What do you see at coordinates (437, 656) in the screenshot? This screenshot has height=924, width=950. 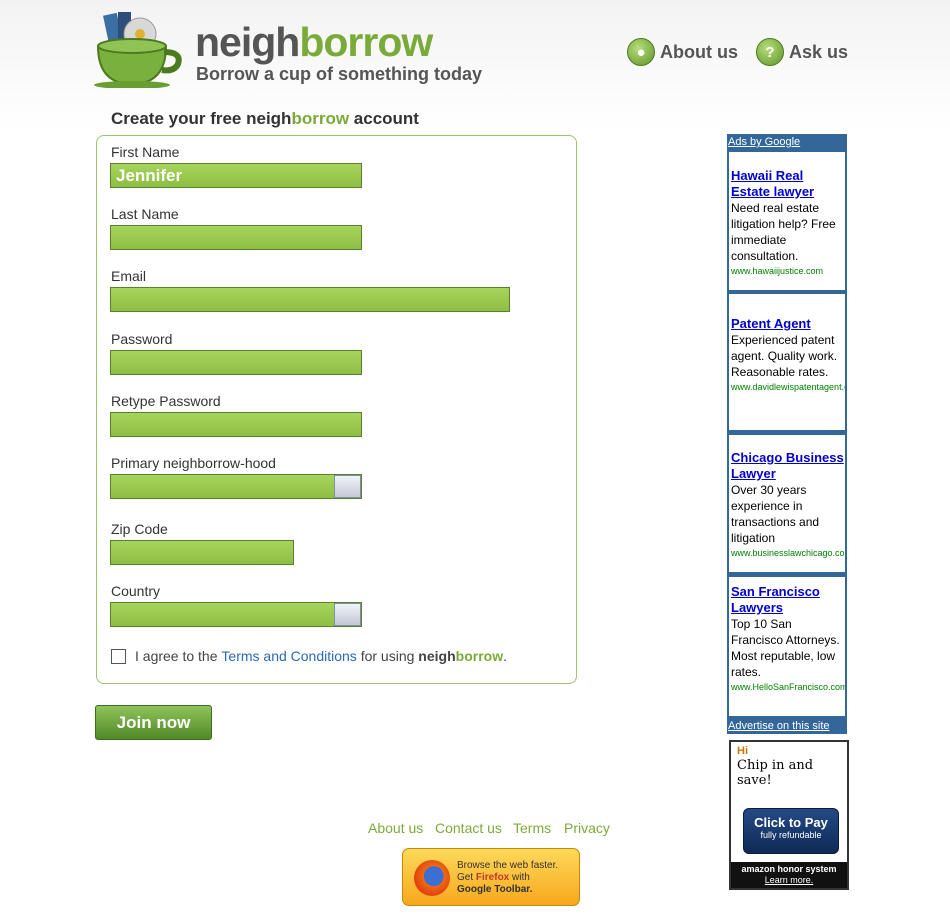 I see `agree-brand-neigh: neigh` at bounding box center [437, 656].